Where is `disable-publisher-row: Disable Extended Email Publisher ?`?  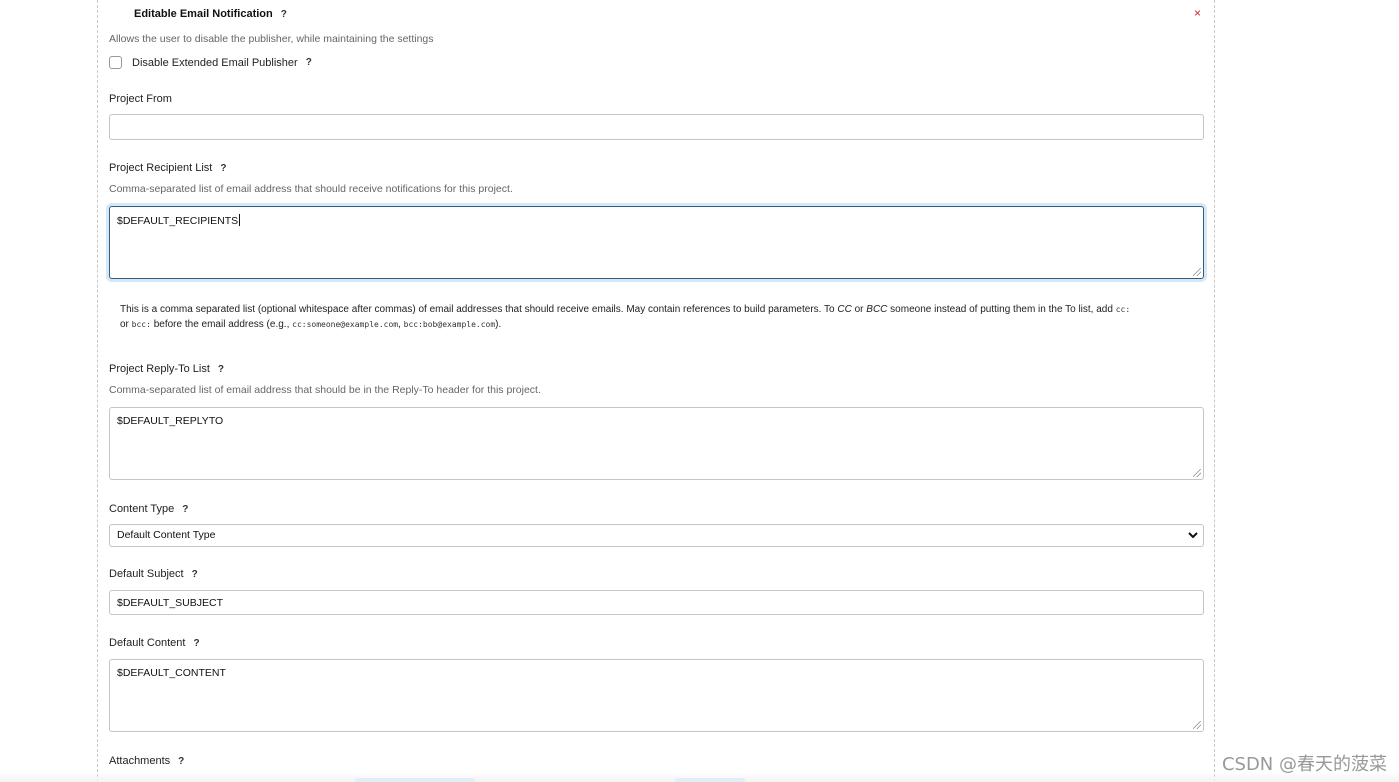
disable-publisher-row: Disable Extended Email Publisher ? is located at coordinates (210, 62).